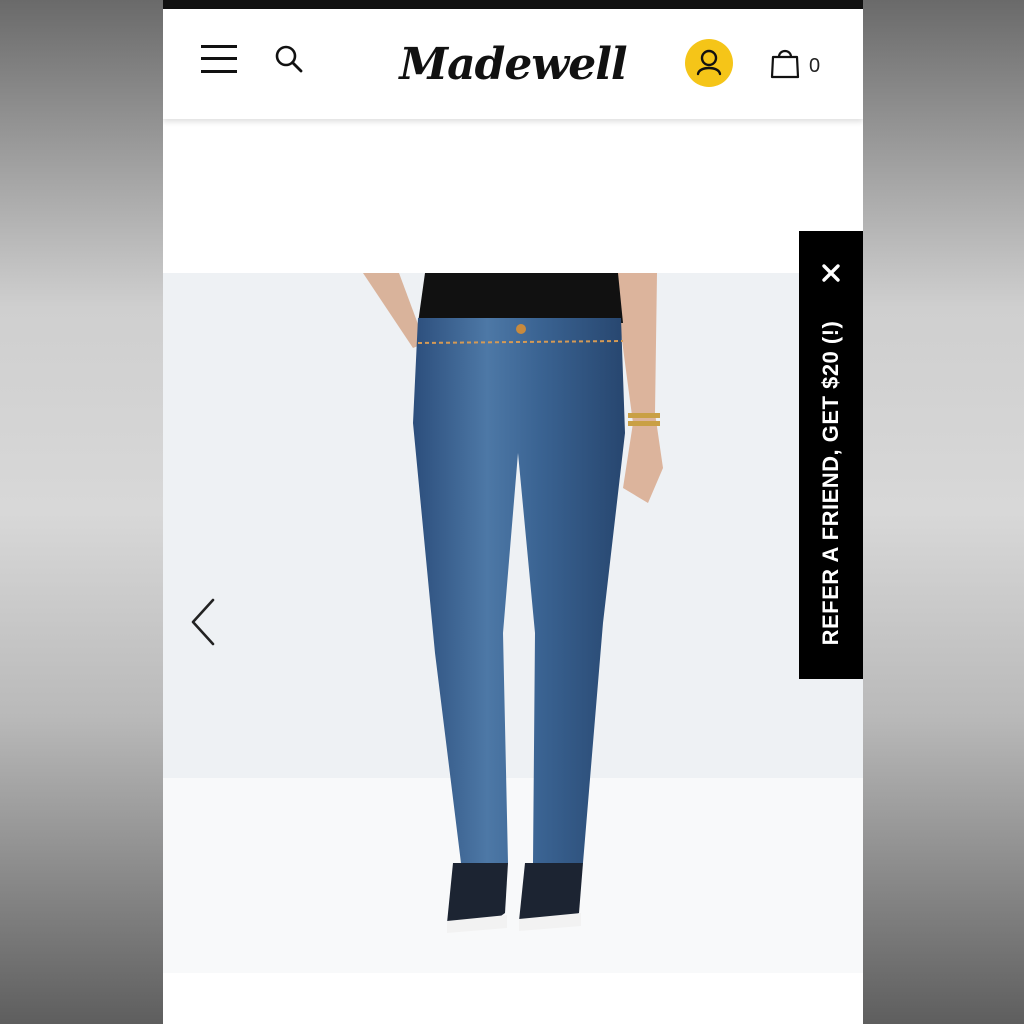 The height and width of the screenshot is (1024, 1024). Describe the element at coordinates (830, 483) in the screenshot. I see `refer-friend-label: REFER A FRIEND, GET $20 (!)` at that location.